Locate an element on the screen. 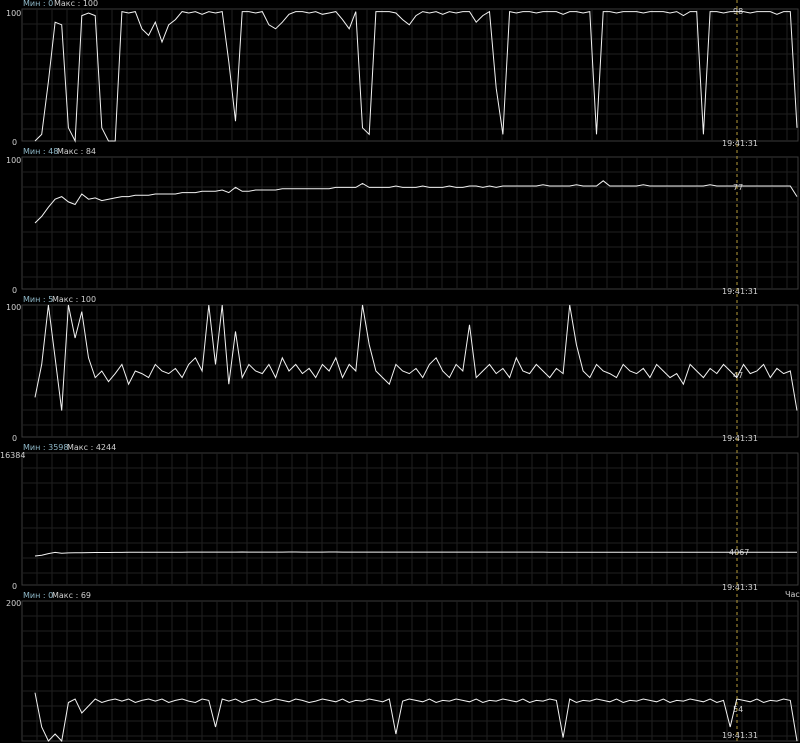  panel-2-max-label: Макс : 84 is located at coordinates (76, 151).